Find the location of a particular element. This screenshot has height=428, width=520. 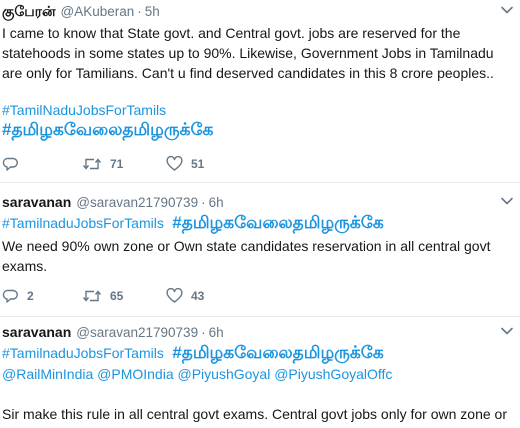

tweet-actions: 2 65 43 is located at coordinates (103, 296).